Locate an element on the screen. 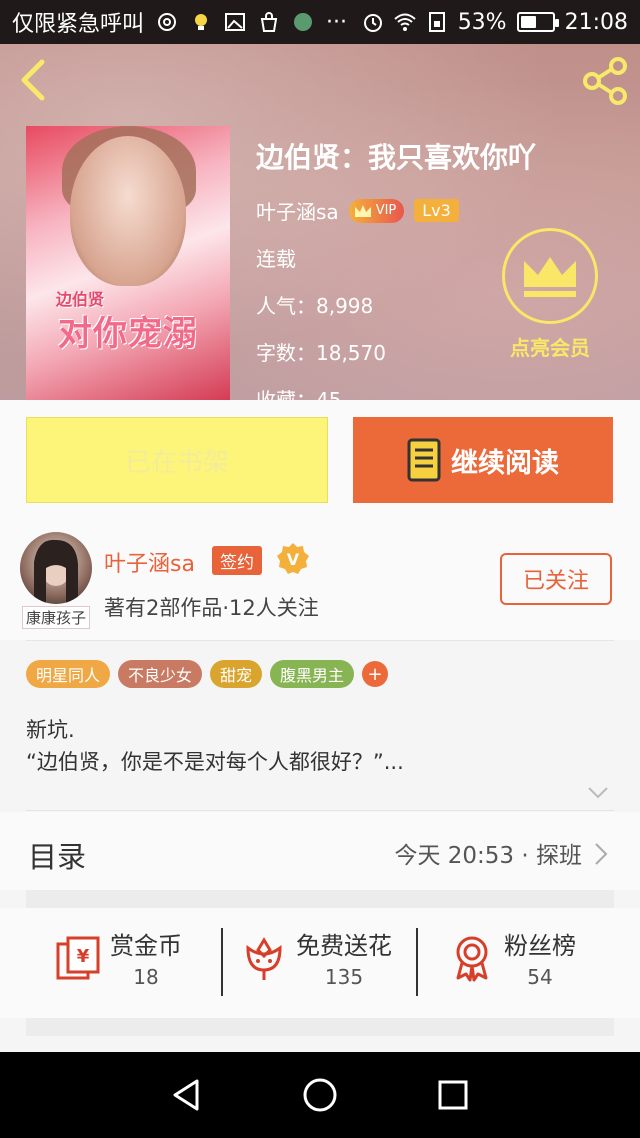 The width and height of the screenshot is (640, 1138). vip-badge: VIP is located at coordinates (376, 210).